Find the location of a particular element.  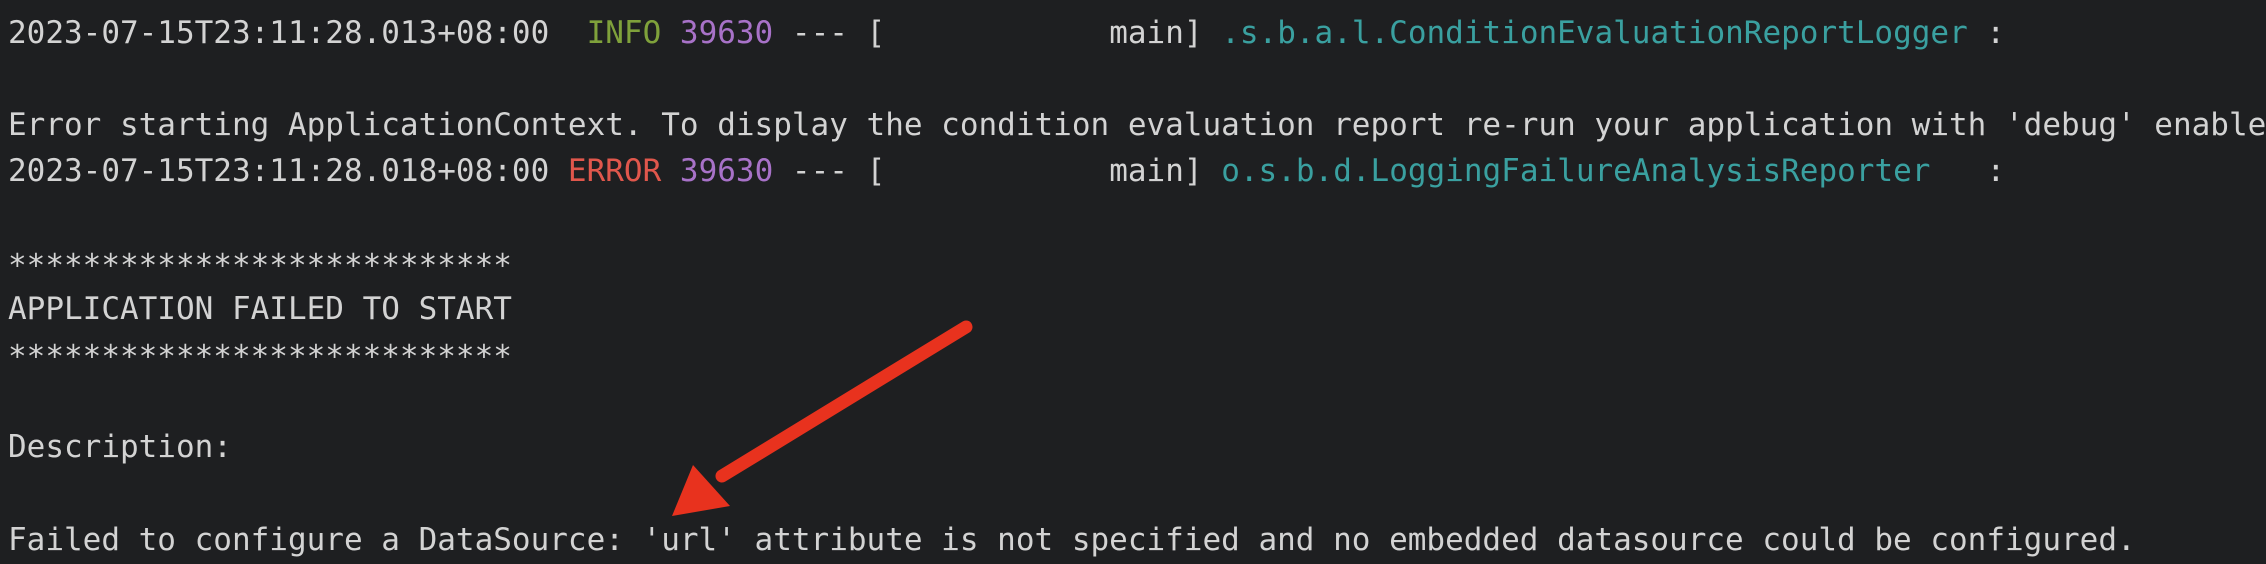

log-level-info: INFO is located at coordinates (624, 33).